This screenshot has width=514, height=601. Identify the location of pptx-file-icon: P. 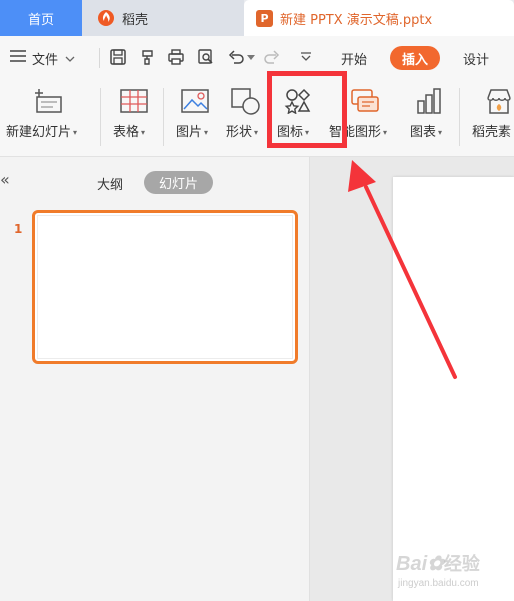
(264, 18).